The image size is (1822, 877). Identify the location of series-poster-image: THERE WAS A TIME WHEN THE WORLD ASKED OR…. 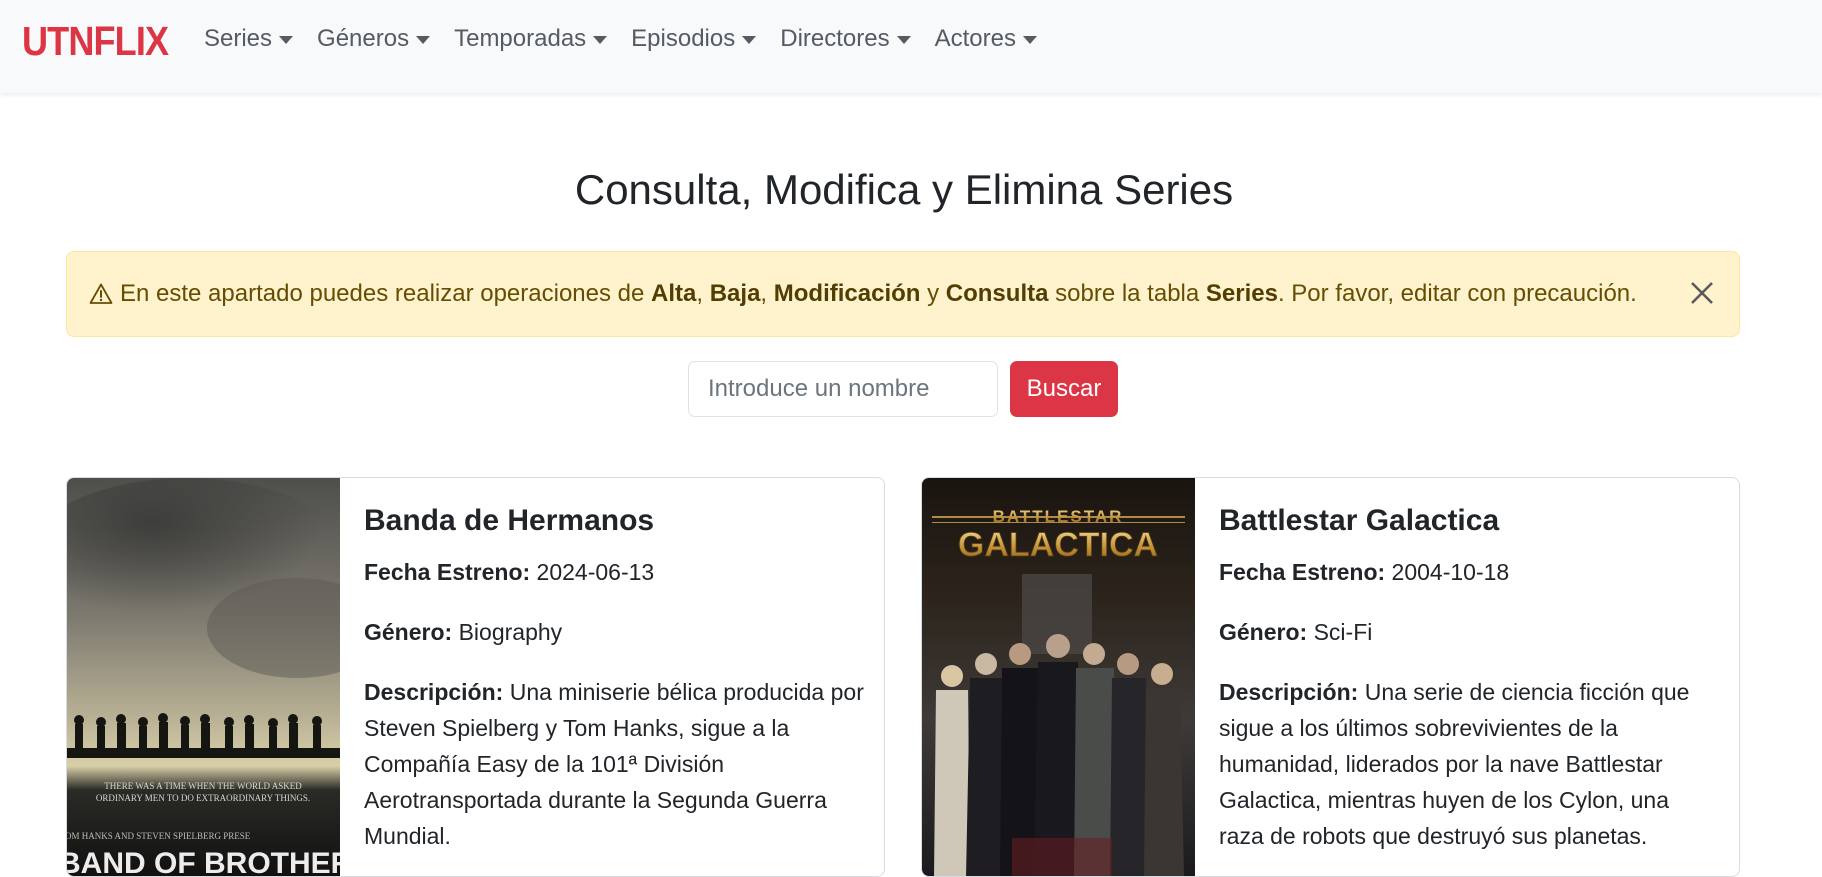
(203, 677).